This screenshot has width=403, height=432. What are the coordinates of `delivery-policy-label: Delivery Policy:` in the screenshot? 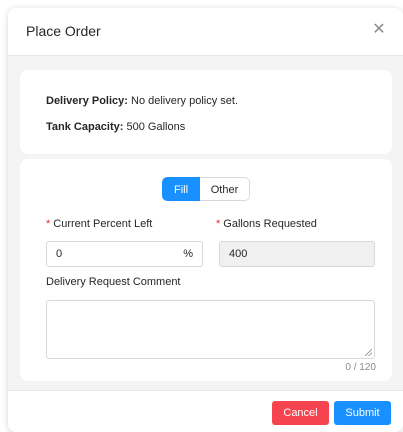 It's located at (87, 101).